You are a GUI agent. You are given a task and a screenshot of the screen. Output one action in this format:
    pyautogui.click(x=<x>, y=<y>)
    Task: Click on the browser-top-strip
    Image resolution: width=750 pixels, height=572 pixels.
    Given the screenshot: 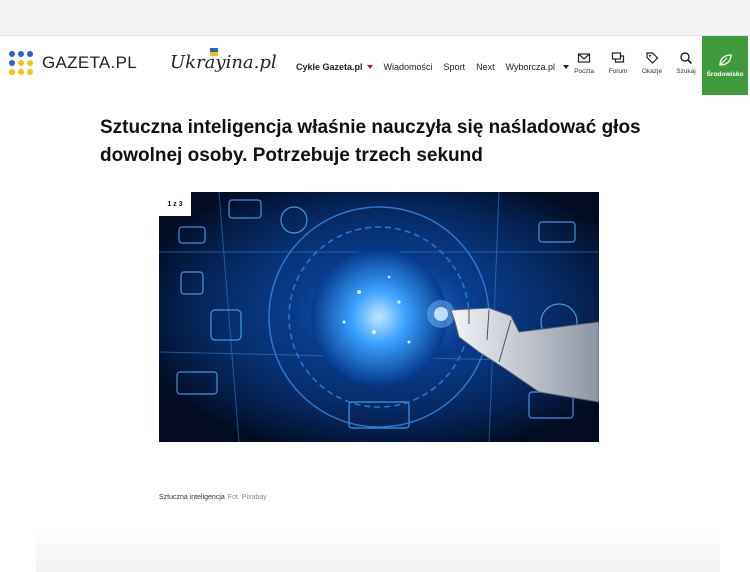 What is the action you would take?
    pyautogui.click(x=375, y=18)
    